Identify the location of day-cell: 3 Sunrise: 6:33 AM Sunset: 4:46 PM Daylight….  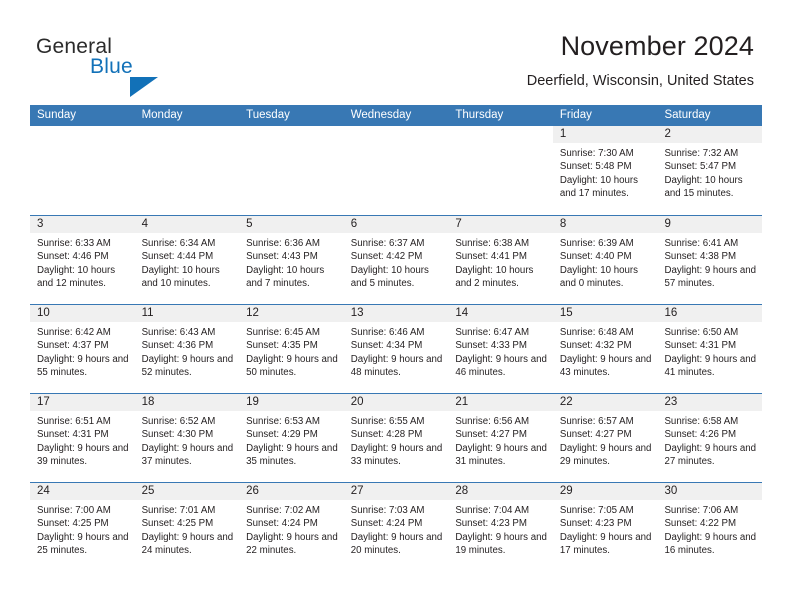
(82, 260).